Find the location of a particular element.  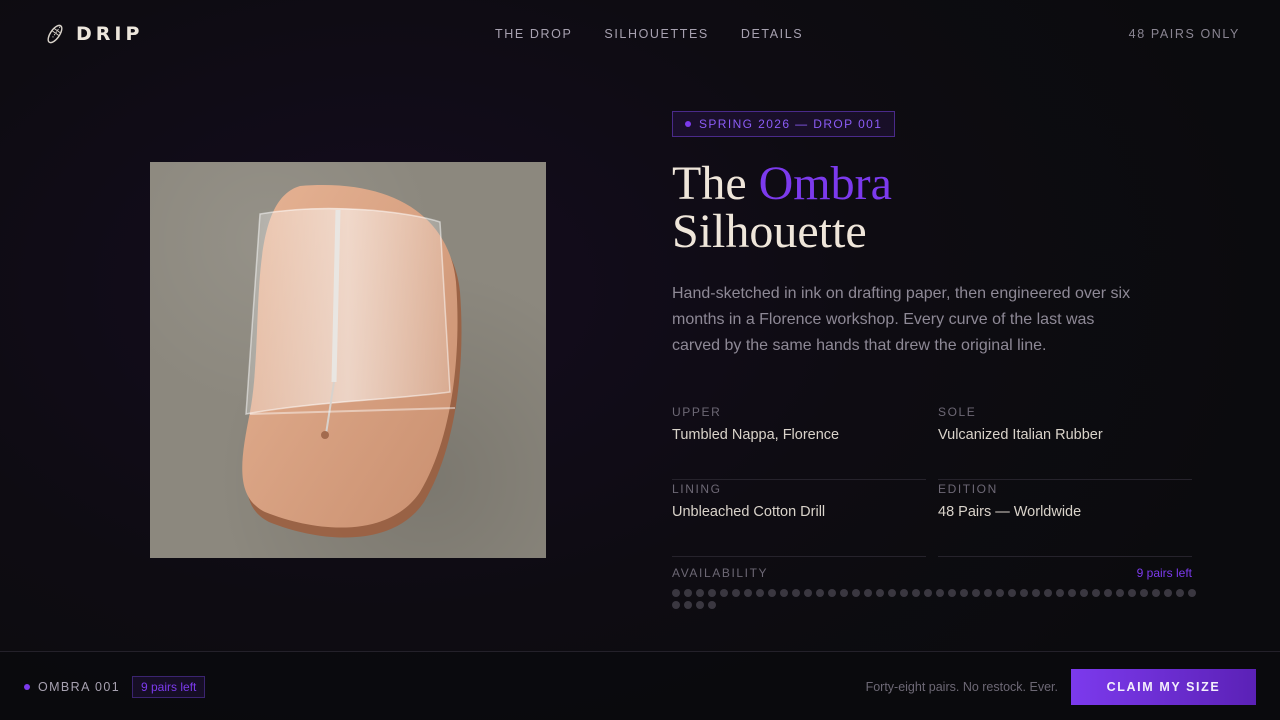

title-accent: Ombra is located at coordinates (825, 183).